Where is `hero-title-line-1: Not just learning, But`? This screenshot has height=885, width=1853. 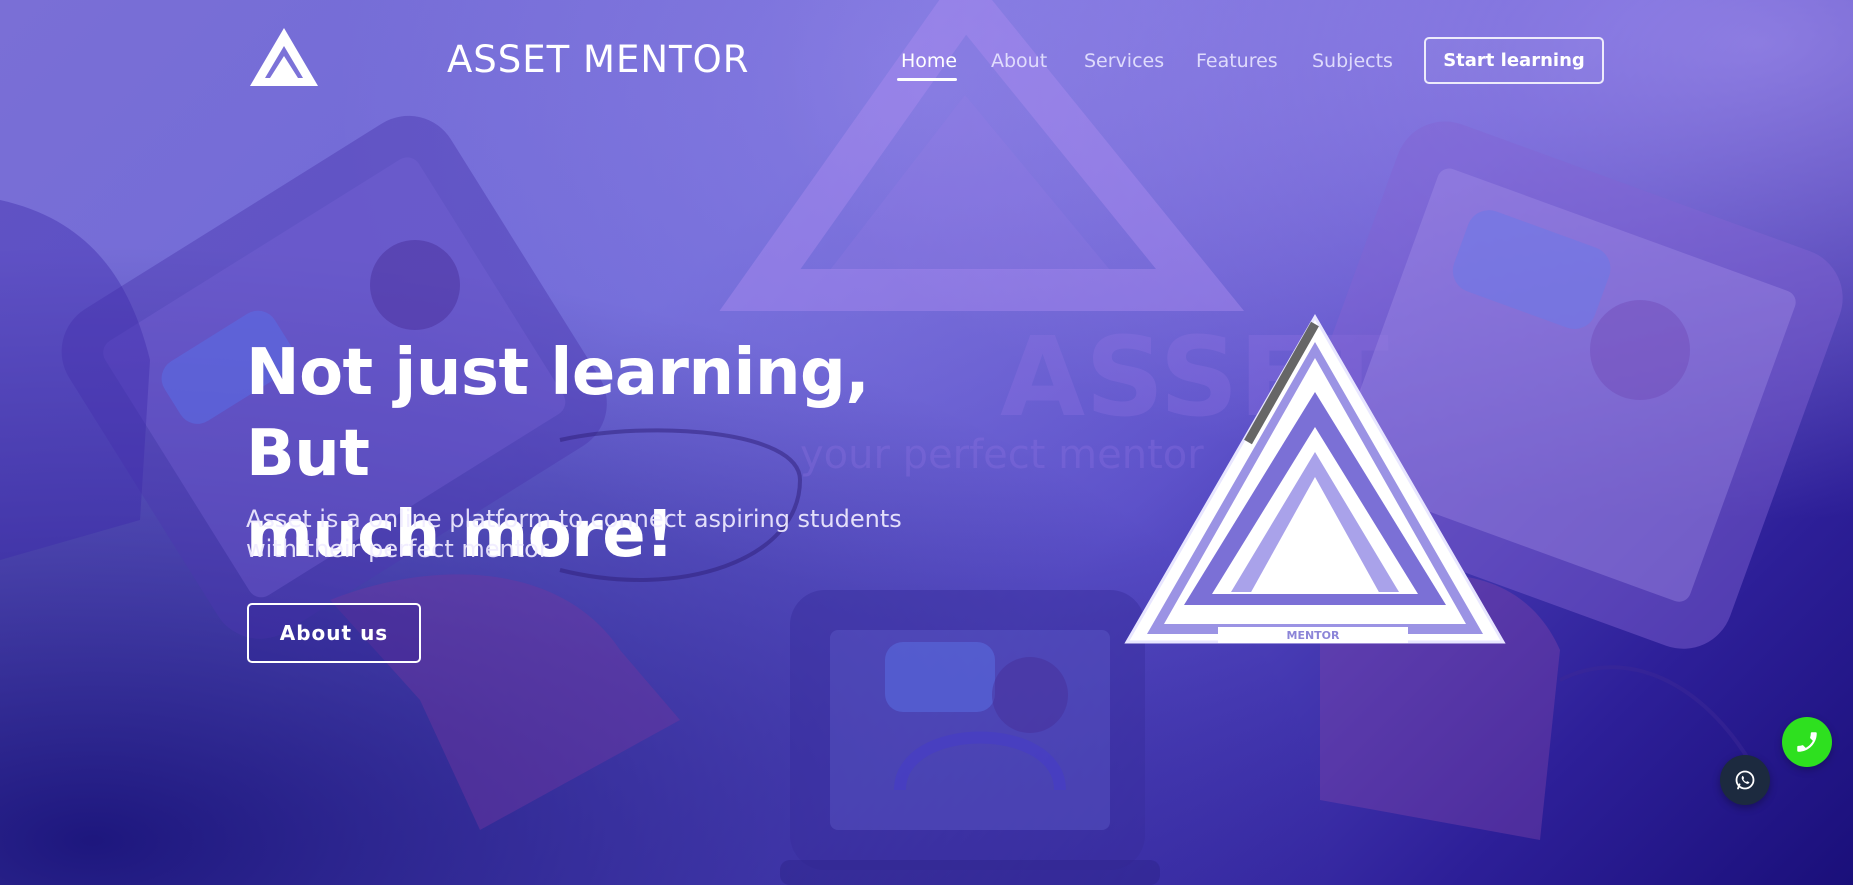 hero-title-line-1: Not just learning, But is located at coordinates (558, 413).